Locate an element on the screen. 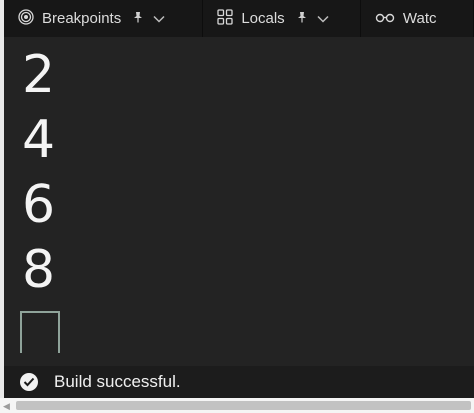 The width and height of the screenshot is (474, 413). status-bar: Build successful. is located at coordinates (239, 382).